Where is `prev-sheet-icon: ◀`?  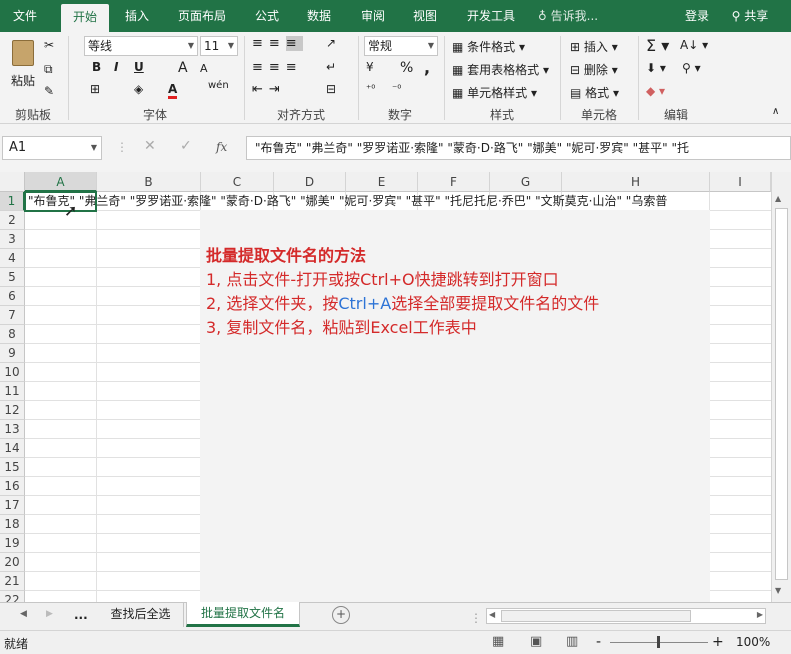 prev-sheet-icon: ◀ is located at coordinates (23, 614).